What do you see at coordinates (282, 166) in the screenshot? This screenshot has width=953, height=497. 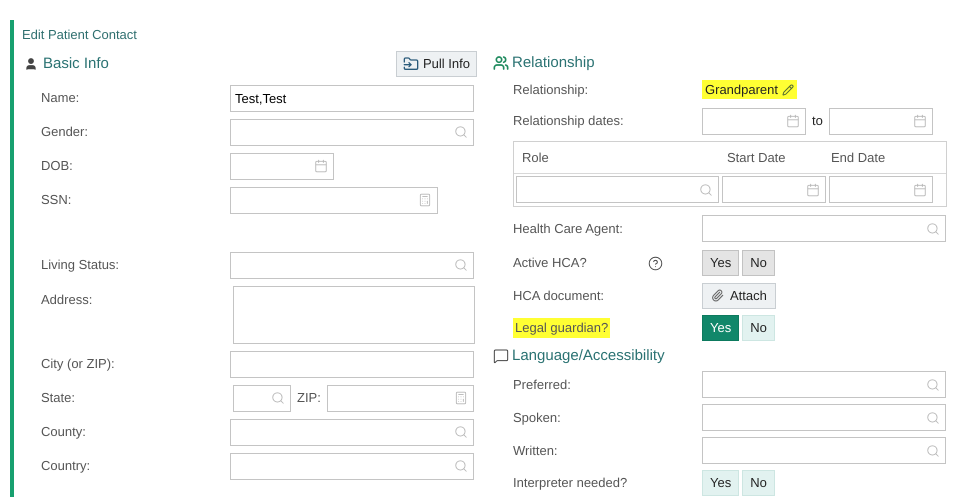 I see `date-field` at bounding box center [282, 166].